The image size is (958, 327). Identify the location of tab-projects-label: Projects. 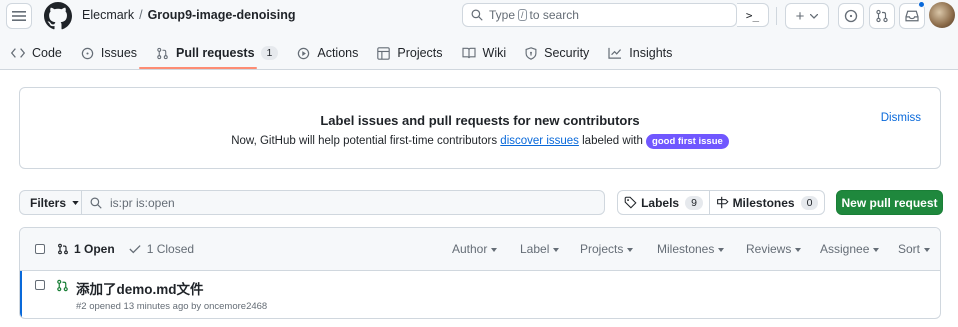
(420, 53).